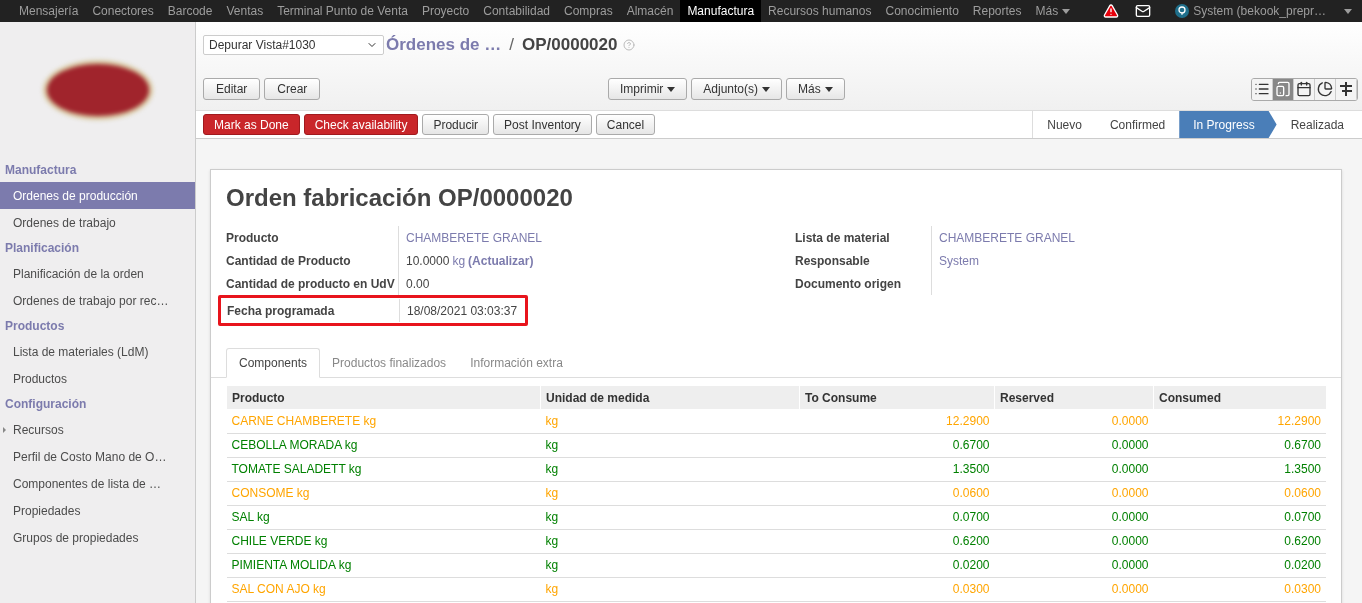  What do you see at coordinates (959, 260) in the screenshot?
I see `field-value-link: System` at bounding box center [959, 260].